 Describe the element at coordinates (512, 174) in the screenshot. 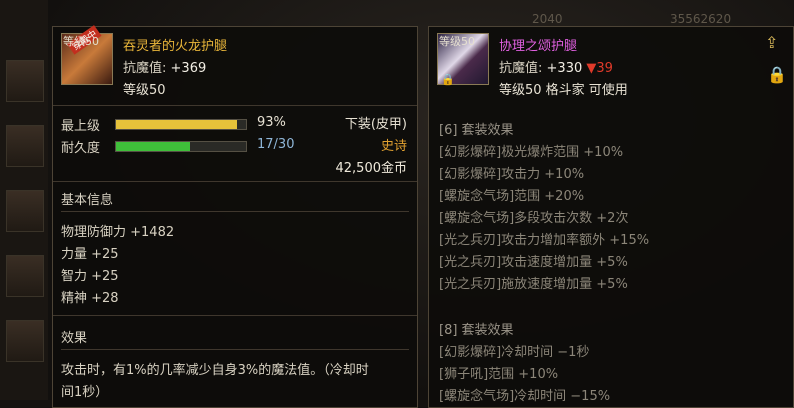

I see `set-effect-line: [幻影爆碎]攻击力 +10%` at that location.